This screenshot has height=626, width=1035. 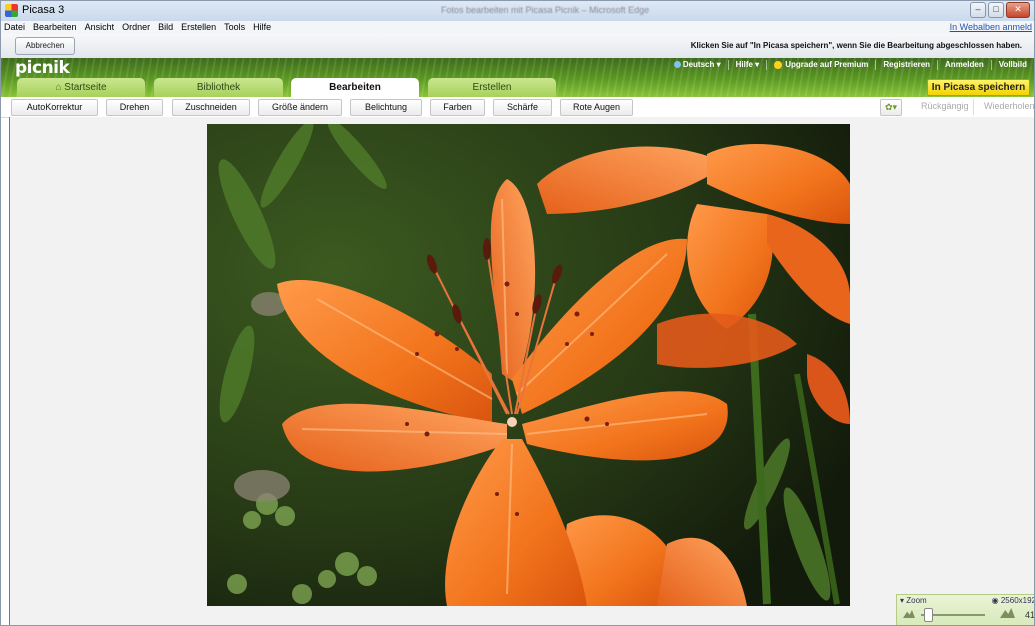 What do you see at coordinates (1017, 600) in the screenshot?
I see `resolution-value: 2560x192` at bounding box center [1017, 600].